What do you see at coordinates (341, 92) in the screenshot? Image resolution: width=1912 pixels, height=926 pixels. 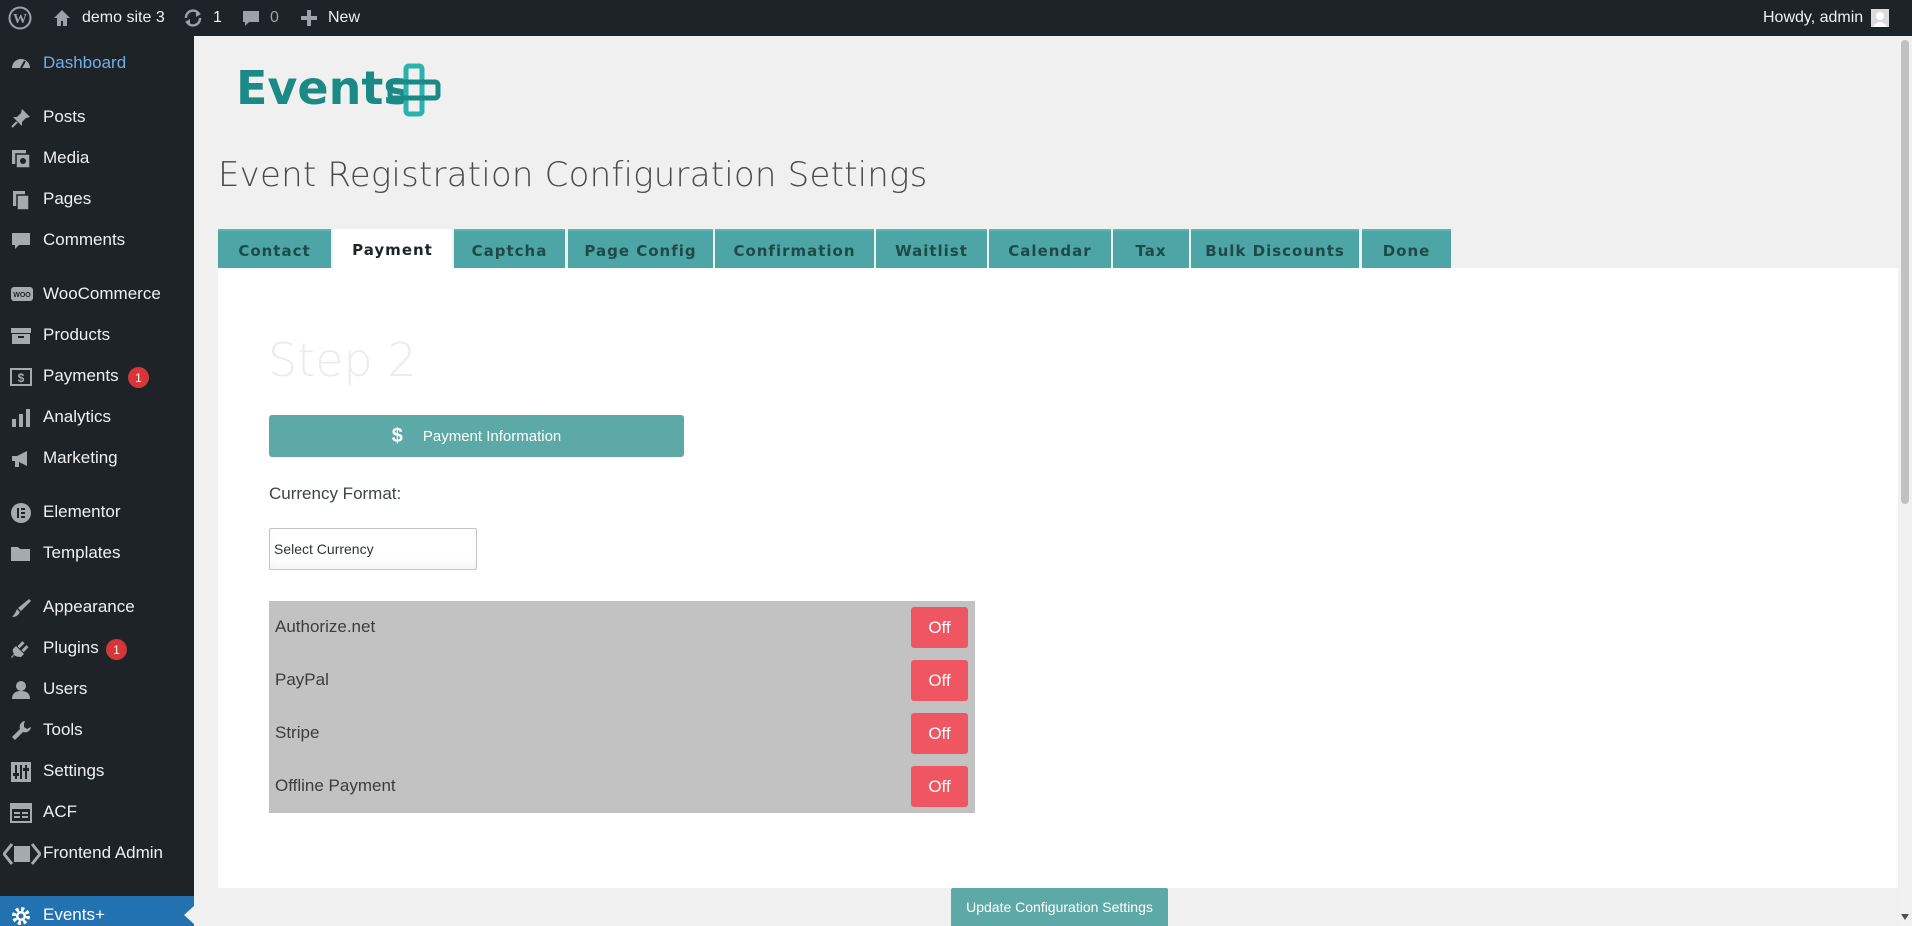 I see `events-plus-logo: Events` at bounding box center [341, 92].